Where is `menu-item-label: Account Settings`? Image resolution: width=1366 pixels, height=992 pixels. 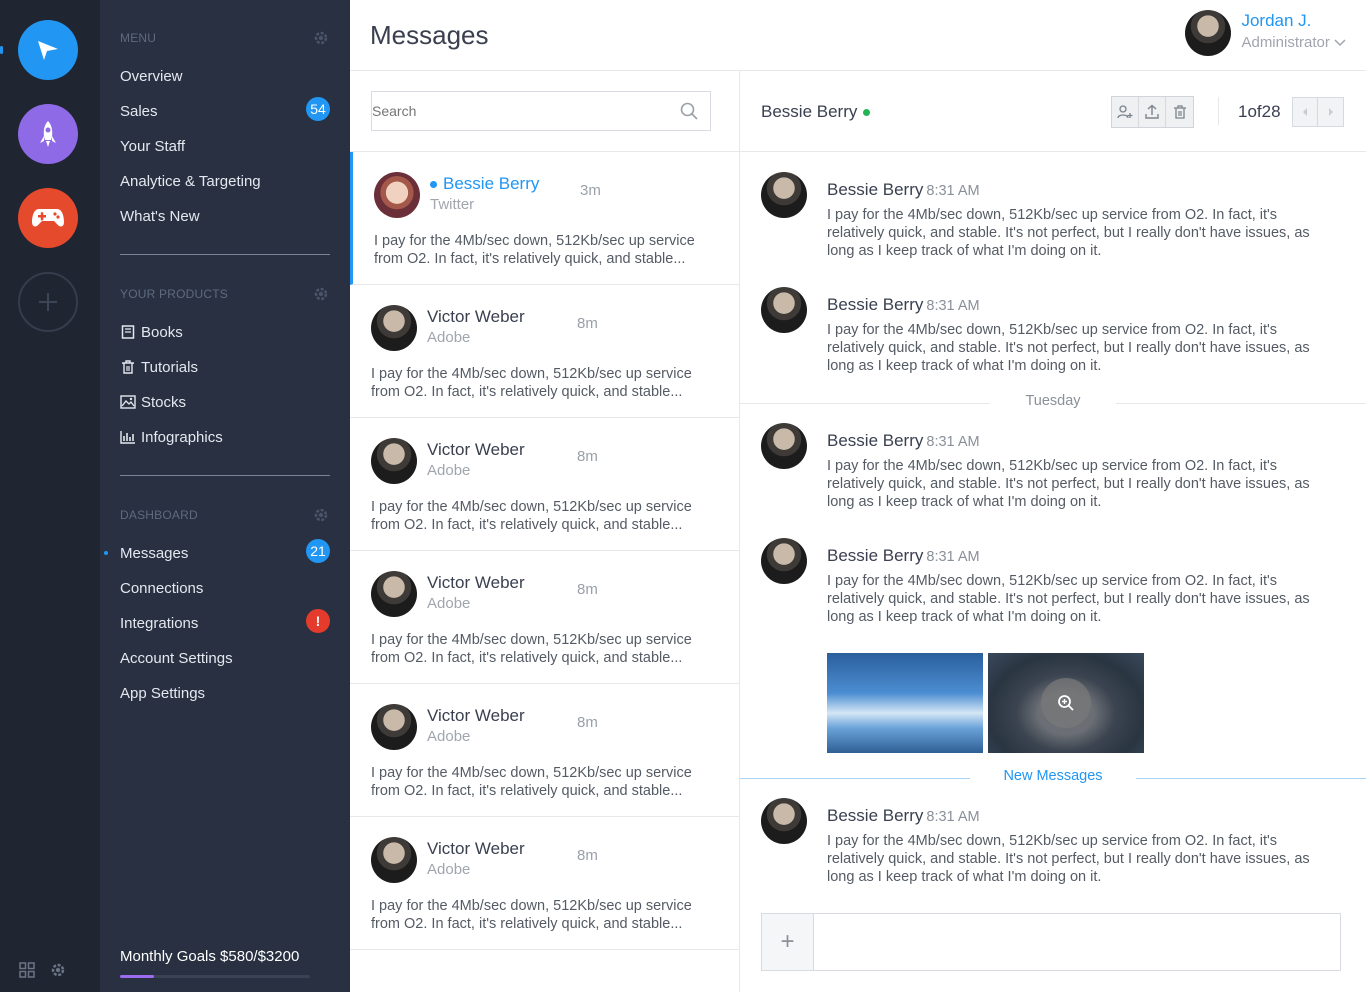
menu-item-label: Account Settings is located at coordinates (176, 658).